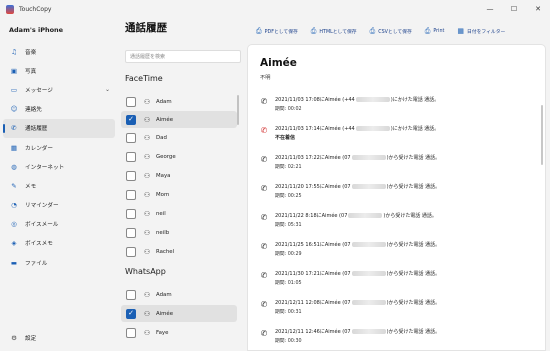  Describe the element at coordinates (14, 205) in the screenshot. I see `reminder-icon: ◔` at that location.